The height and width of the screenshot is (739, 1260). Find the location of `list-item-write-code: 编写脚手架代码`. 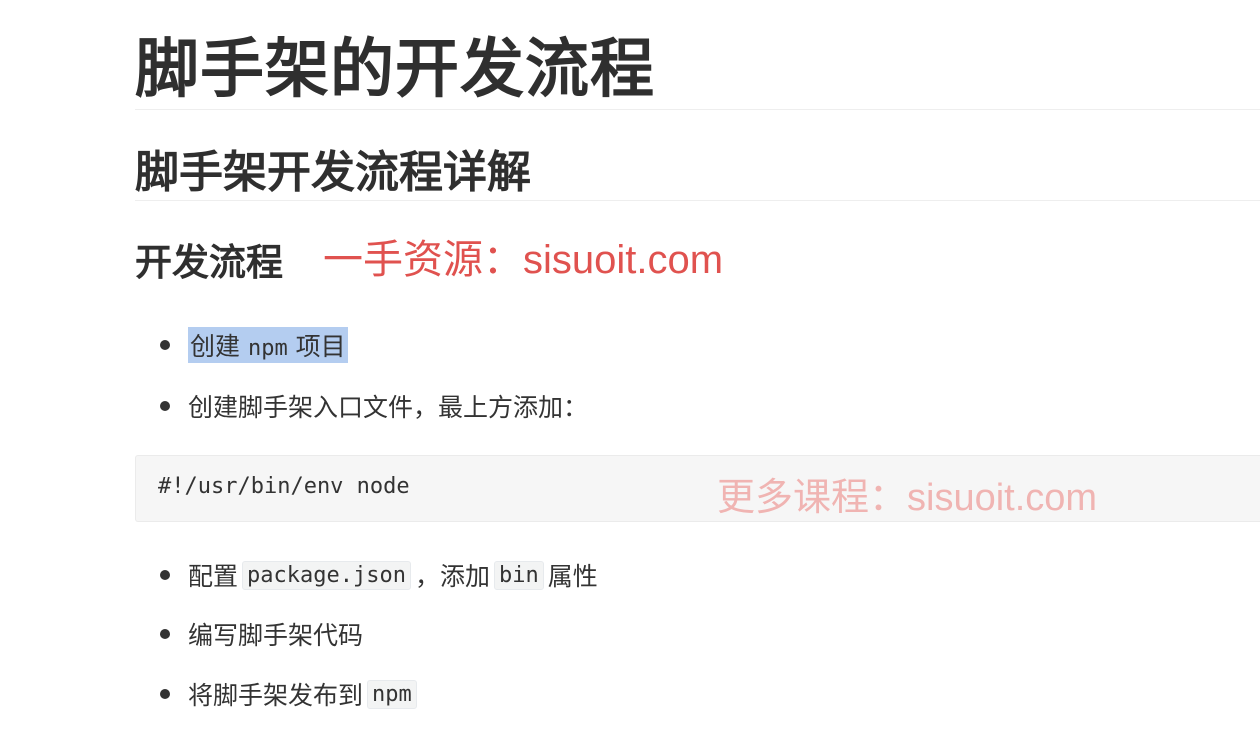

list-item-write-code: 编写脚手架代码 is located at coordinates (261, 634).